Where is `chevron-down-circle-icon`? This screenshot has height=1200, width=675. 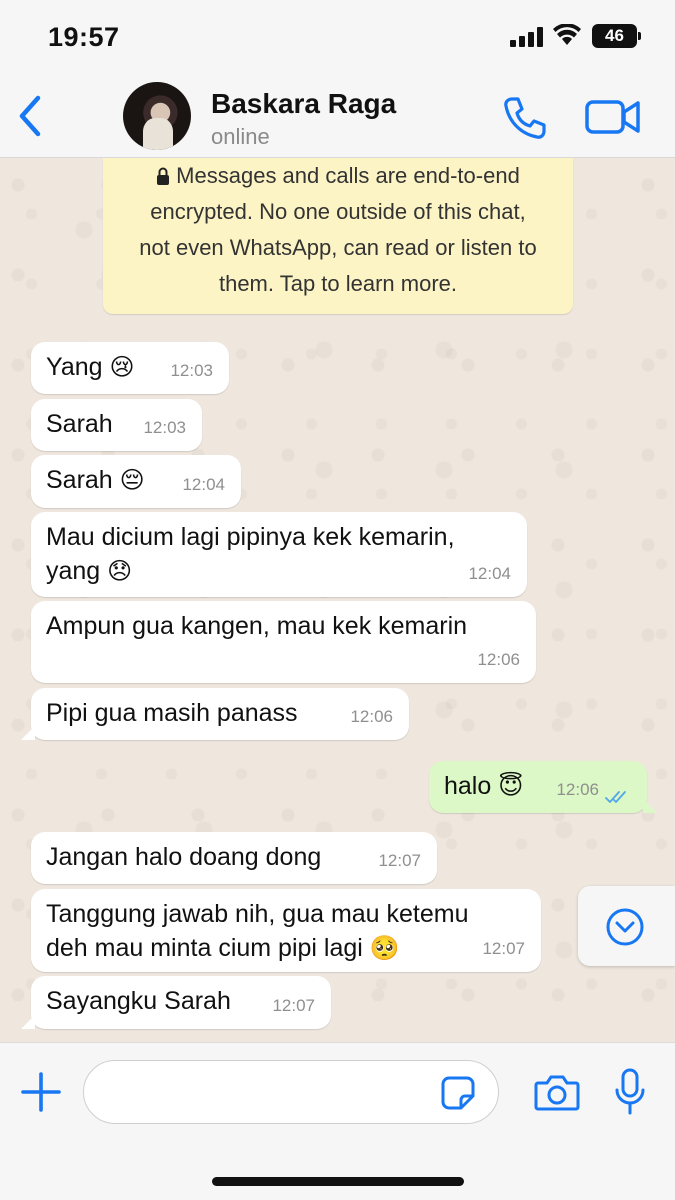 chevron-down-circle-icon is located at coordinates (625, 927).